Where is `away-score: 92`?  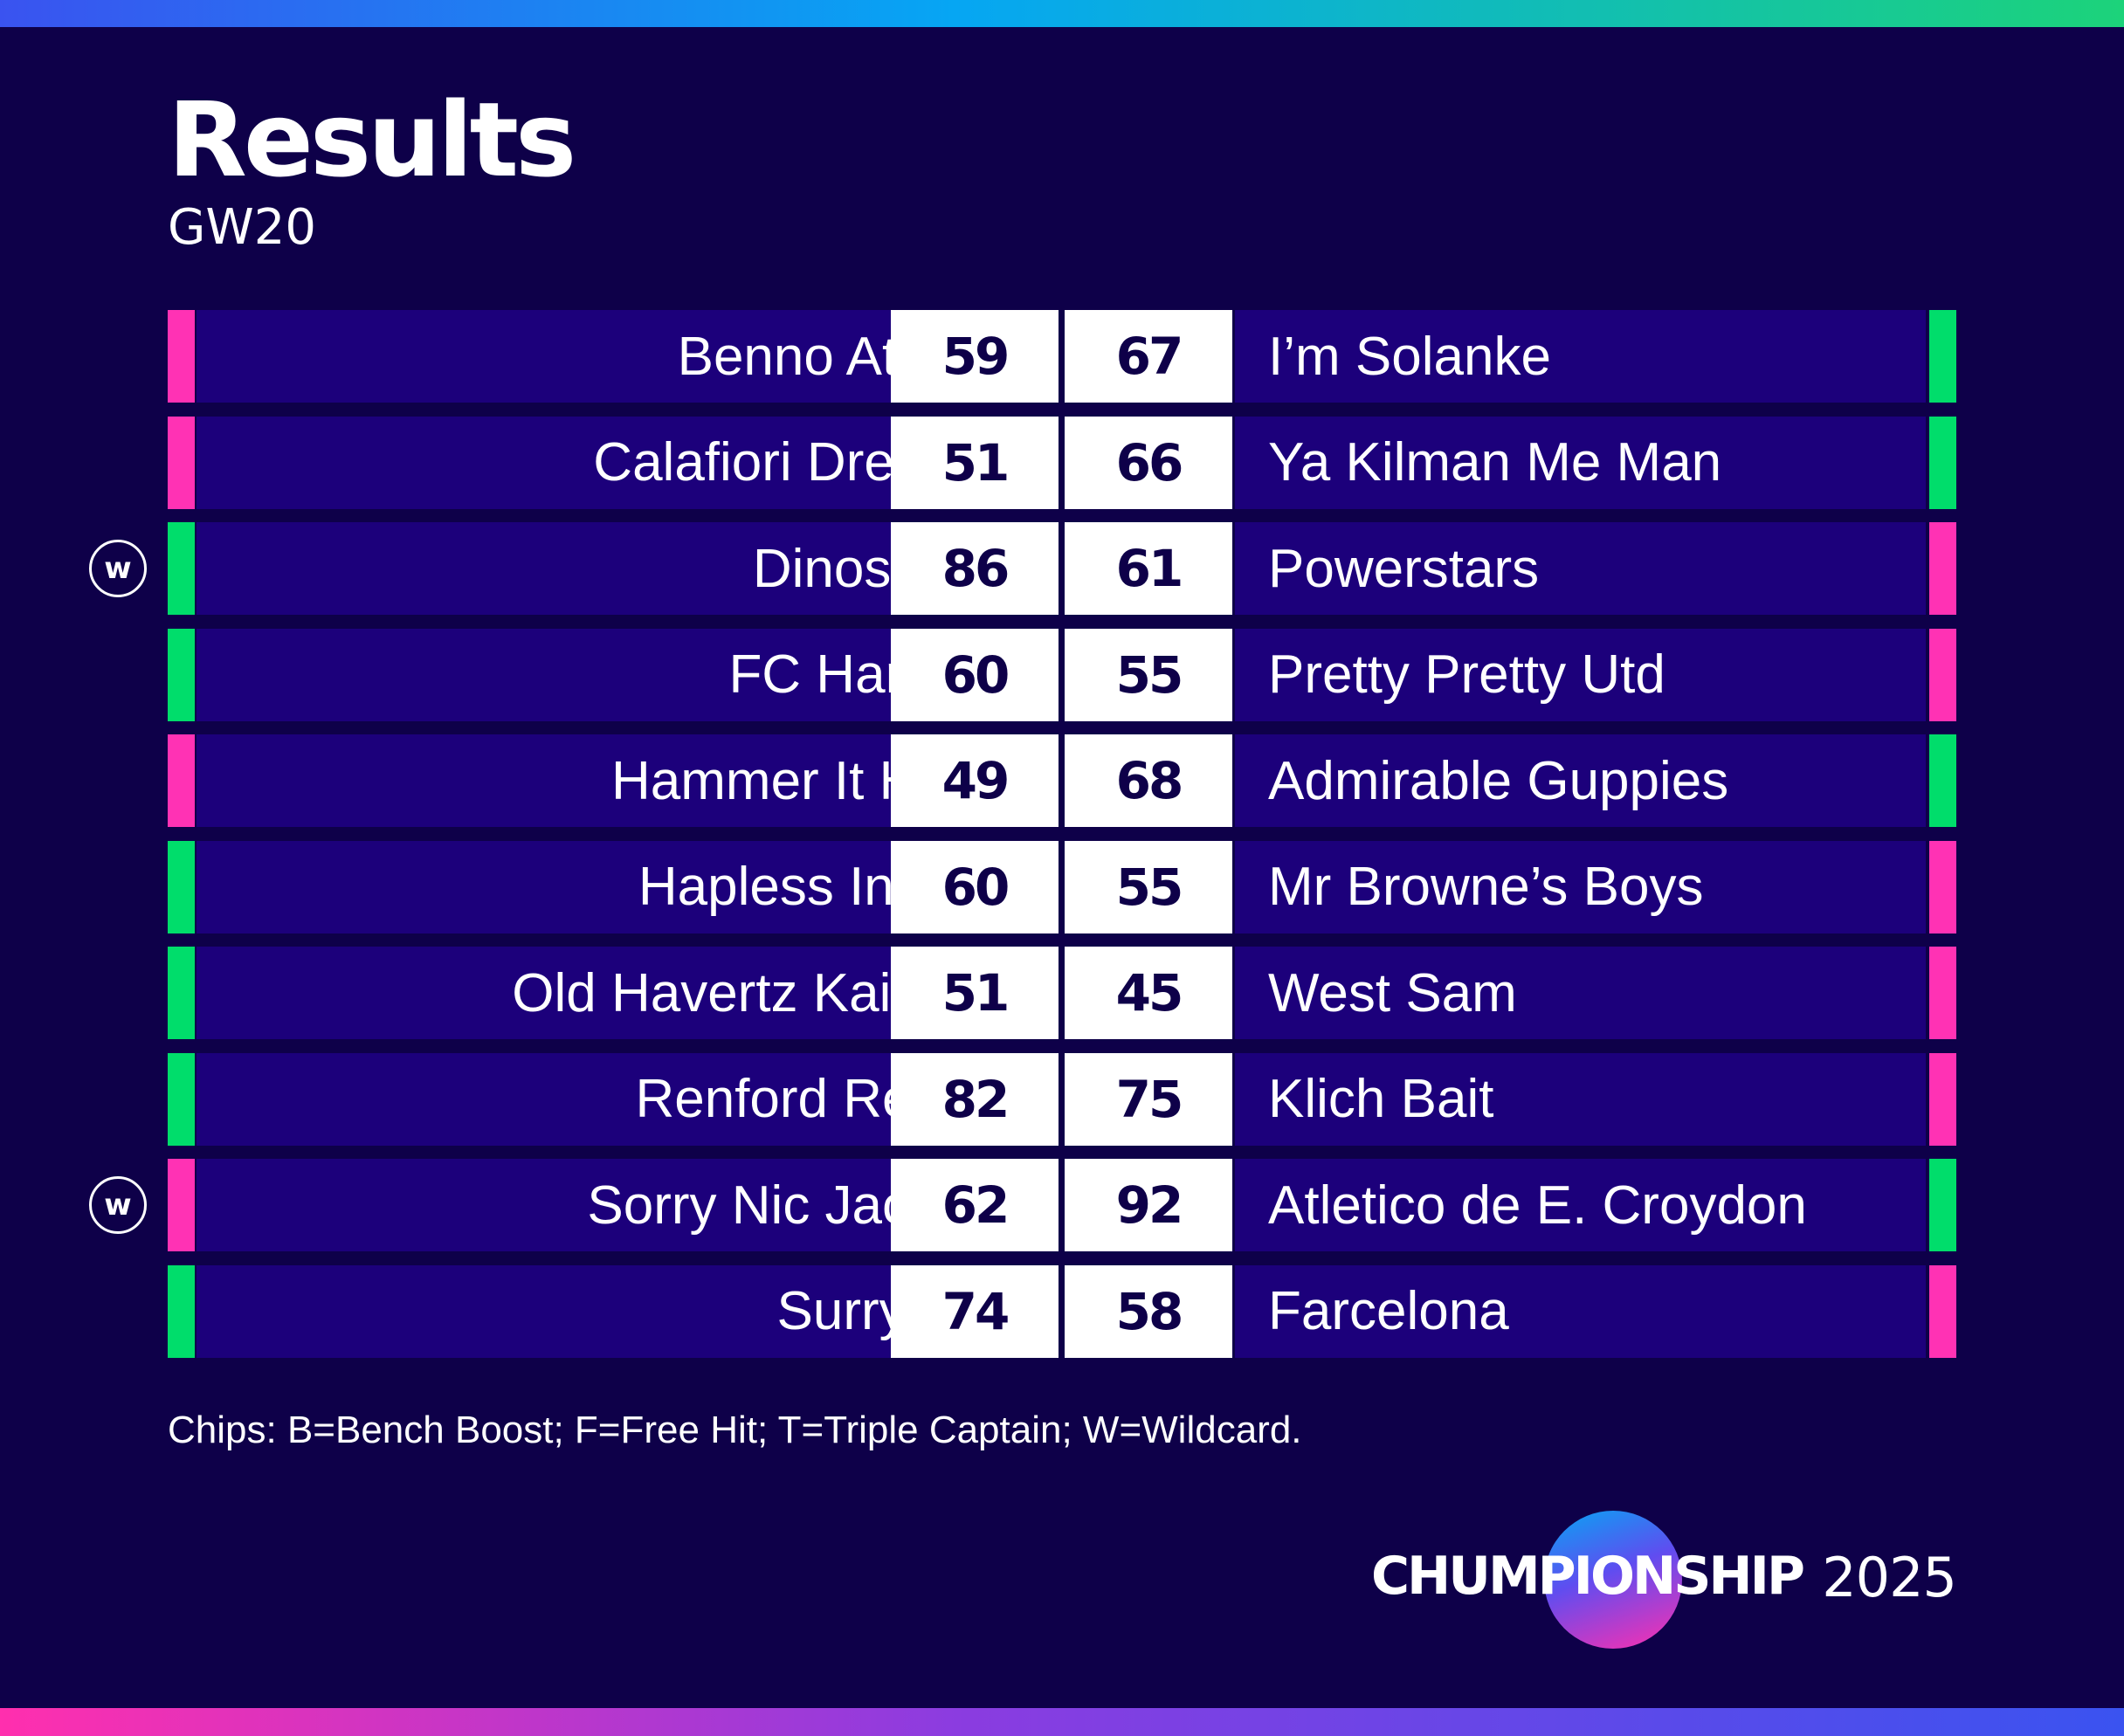
away-score: 92 is located at coordinates (1148, 1205).